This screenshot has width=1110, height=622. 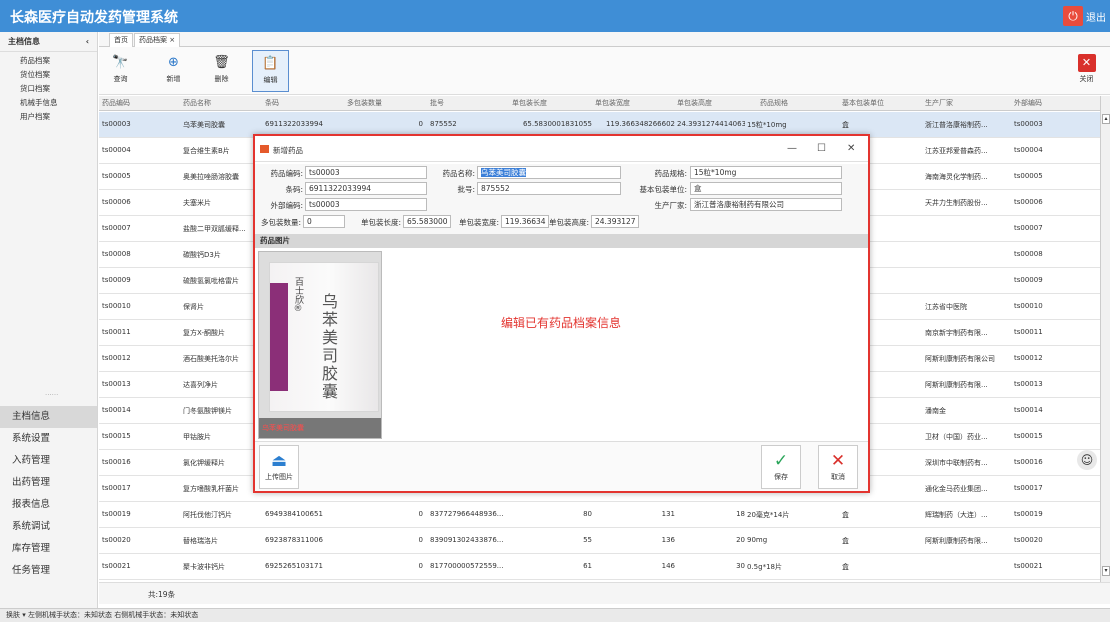 I want to click on height-field: 24.393127, so click(x=615, y=221).